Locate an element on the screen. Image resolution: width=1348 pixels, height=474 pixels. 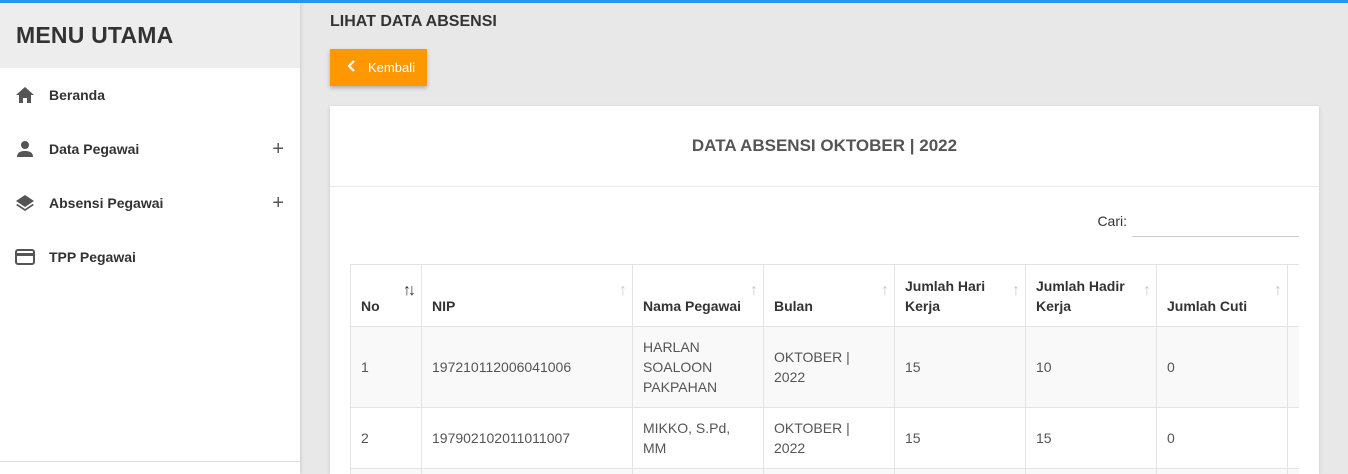
layers-icon is located at coordinates (25, 203).